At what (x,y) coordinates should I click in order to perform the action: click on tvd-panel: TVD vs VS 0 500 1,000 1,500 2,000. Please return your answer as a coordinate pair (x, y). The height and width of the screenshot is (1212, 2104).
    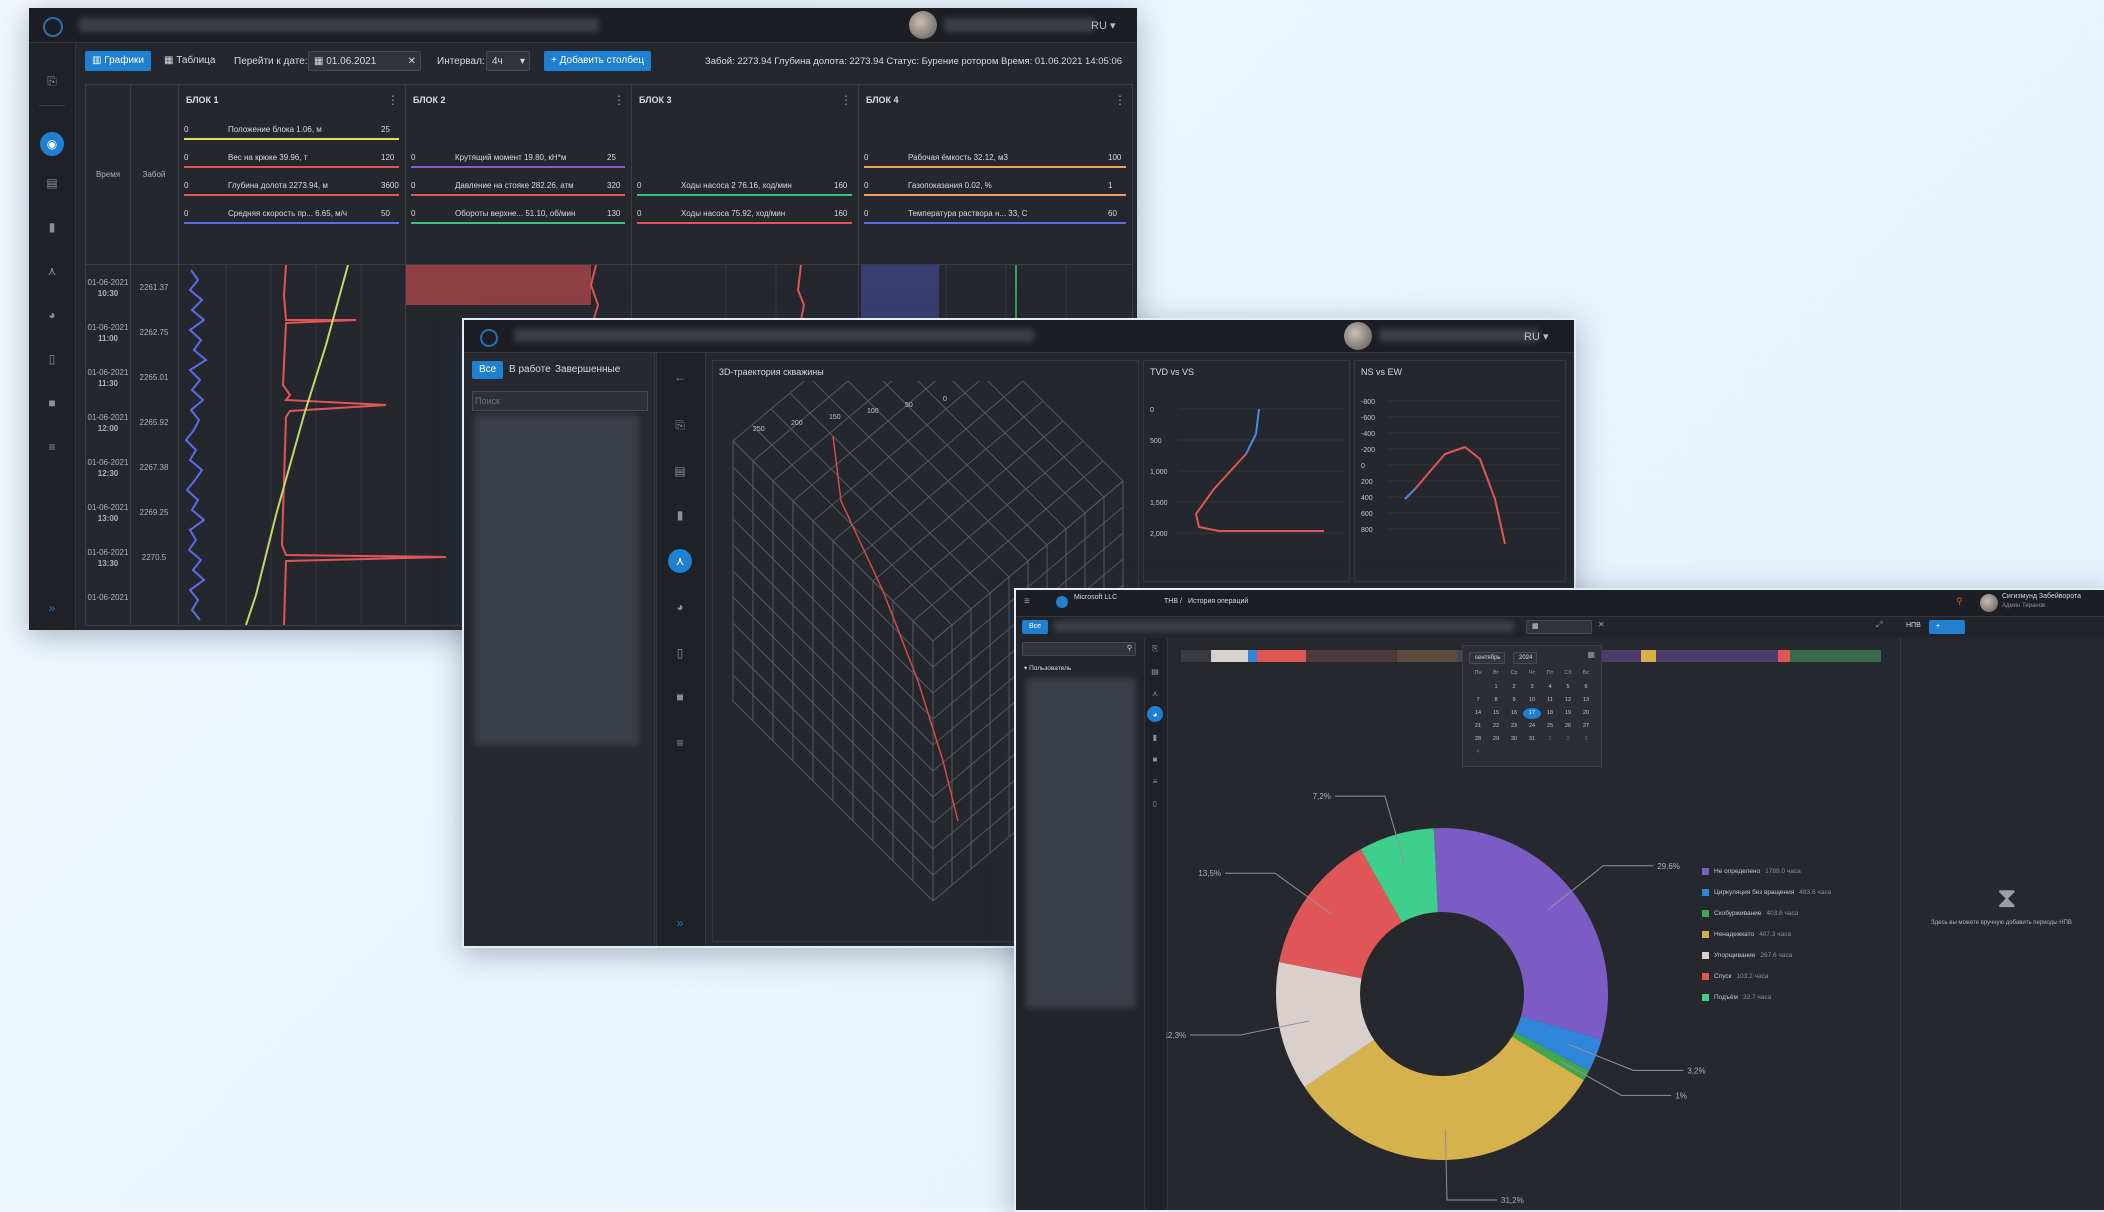
    Looking at the image, I should click on (1246, 471).